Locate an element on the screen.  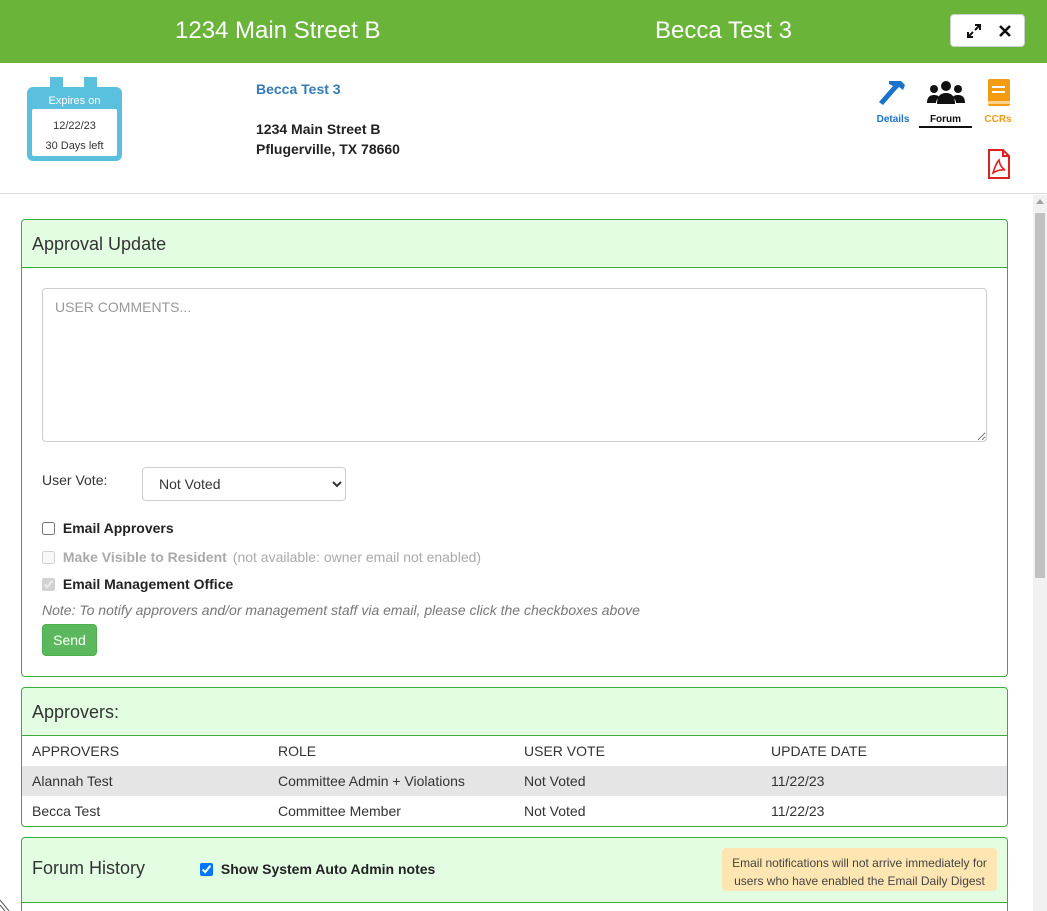
window-buttons is located at coordinates (987, 30).